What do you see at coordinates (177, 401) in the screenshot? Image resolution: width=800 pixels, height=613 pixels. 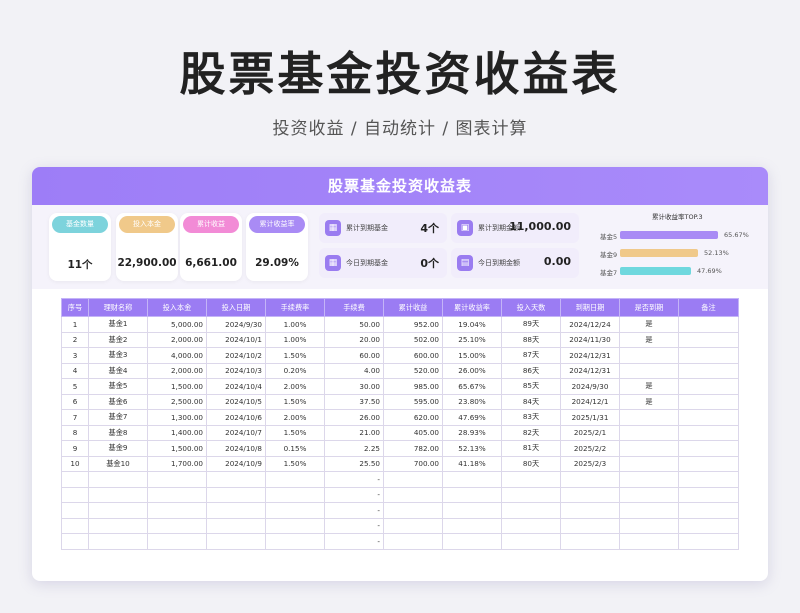 I see `table-cell: 2,500.00` at bounding box center [177, 401].